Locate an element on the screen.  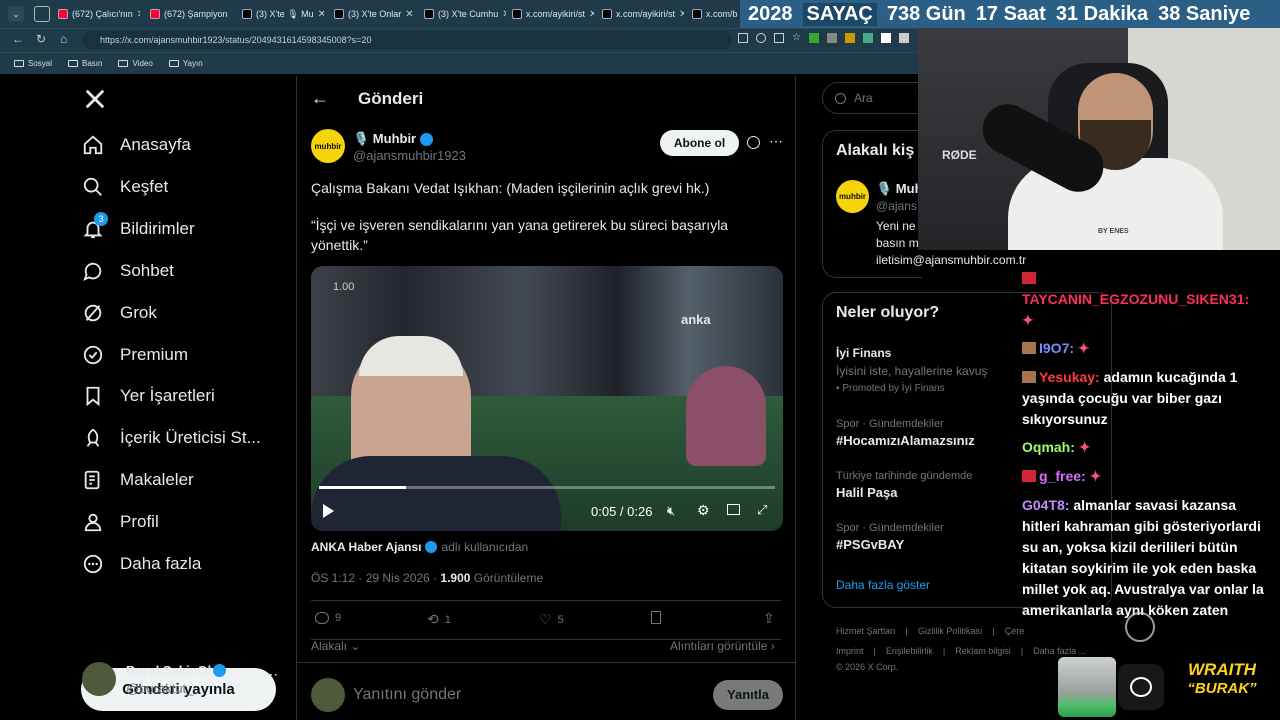
like-action: ♡ 5 is located at coordinates (551, 619).